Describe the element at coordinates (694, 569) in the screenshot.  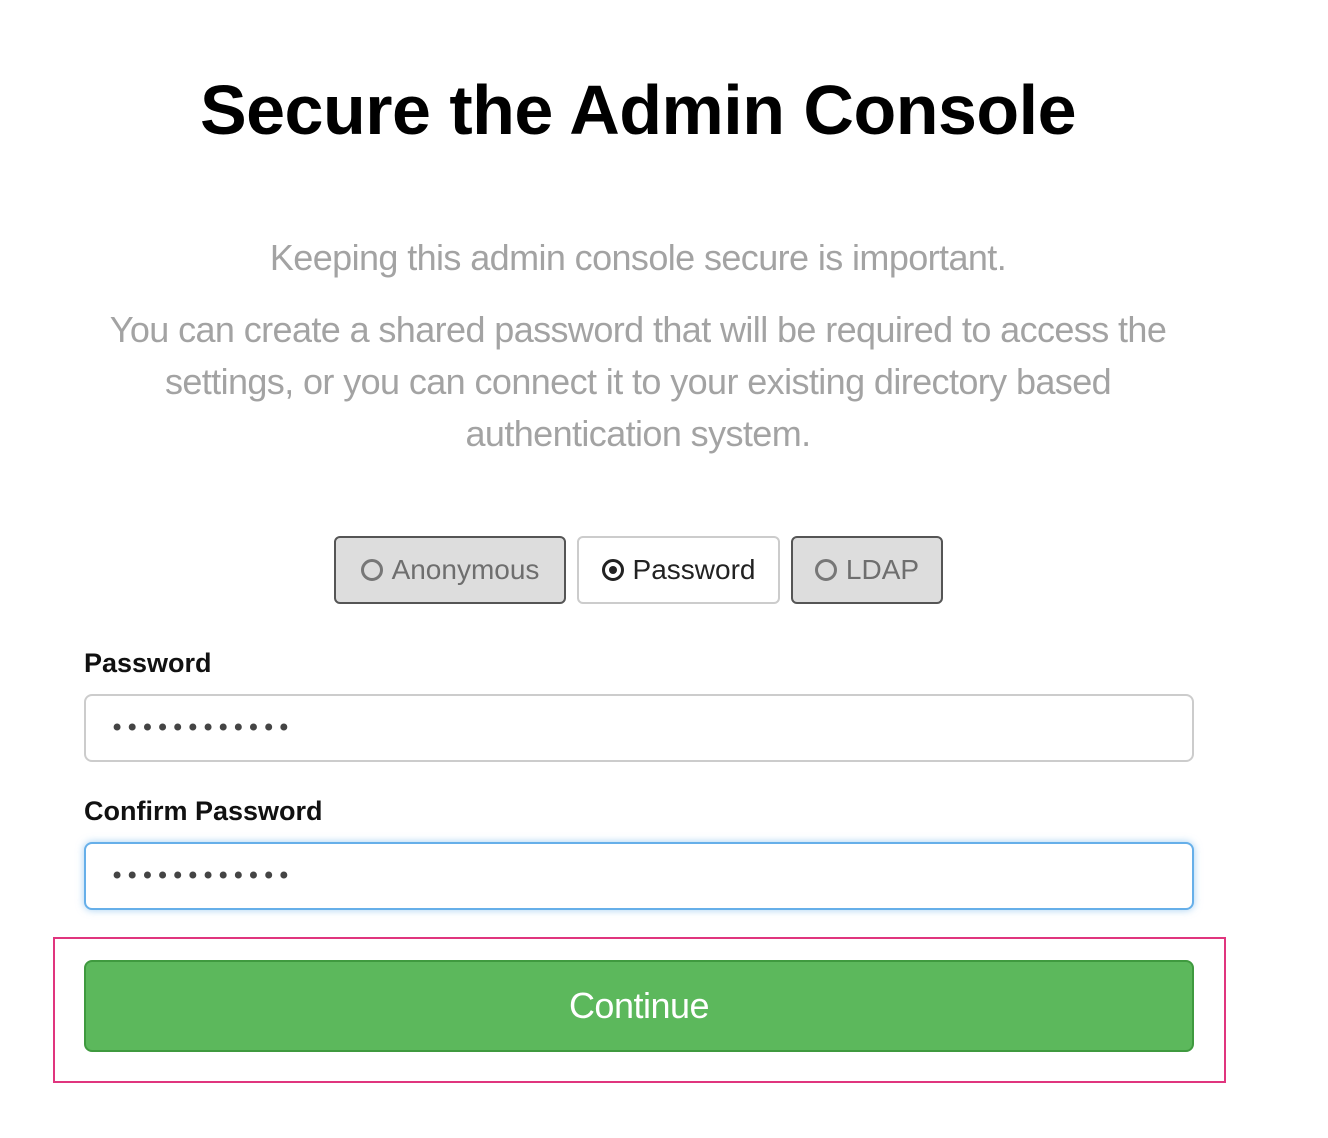
I see `auth-option-label: Password` at that location.